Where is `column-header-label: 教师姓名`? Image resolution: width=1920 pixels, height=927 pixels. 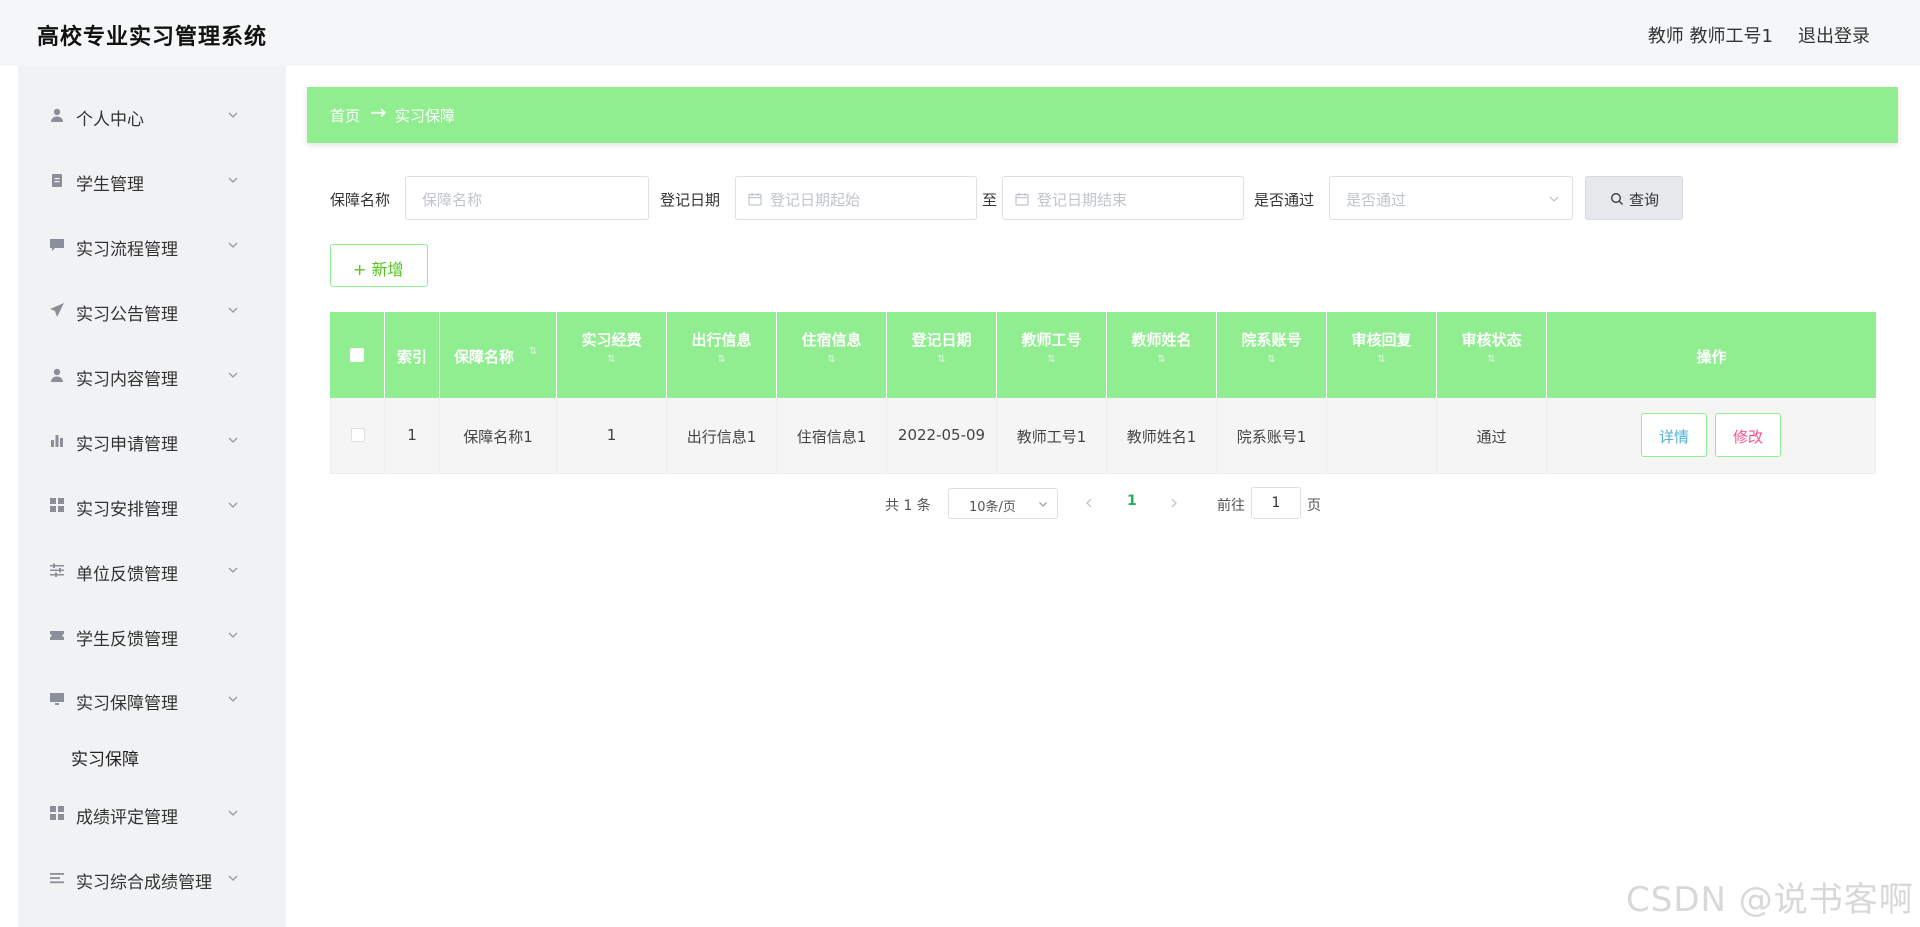
column-header-label: 教师姓名 is located at coordinates (1161, 340).